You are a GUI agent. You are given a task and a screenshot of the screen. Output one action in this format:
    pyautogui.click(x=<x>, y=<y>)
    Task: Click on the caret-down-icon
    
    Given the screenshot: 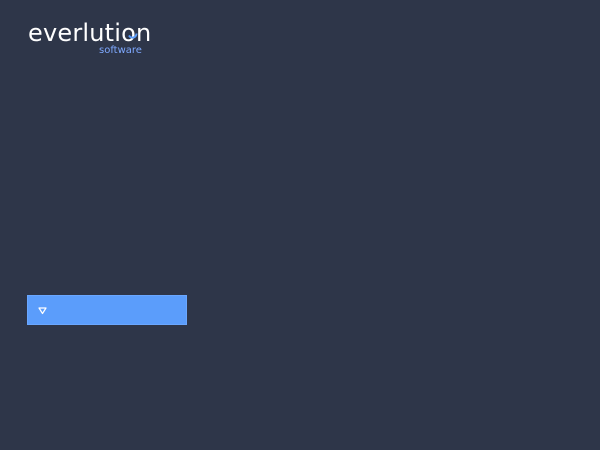 What is the action you would take?
    pyautogui.click(x=42, y=311)
    